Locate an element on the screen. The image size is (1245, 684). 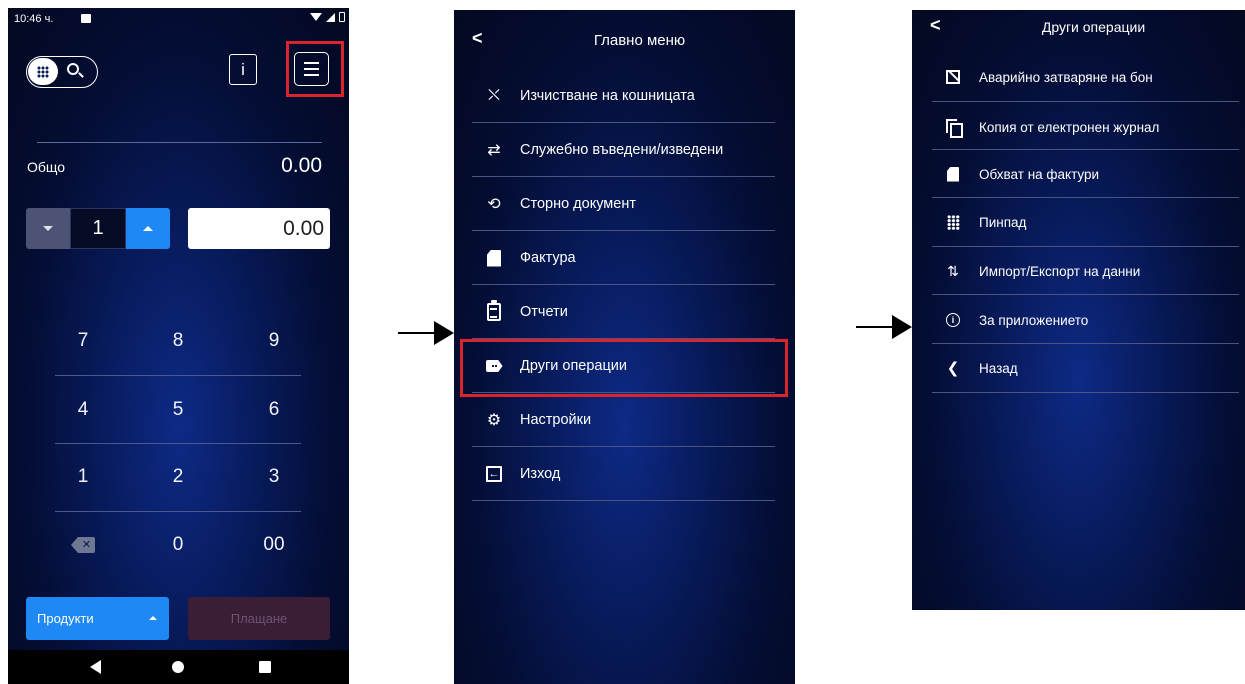
exit-icon: ← is located at coordinates (494, 474).